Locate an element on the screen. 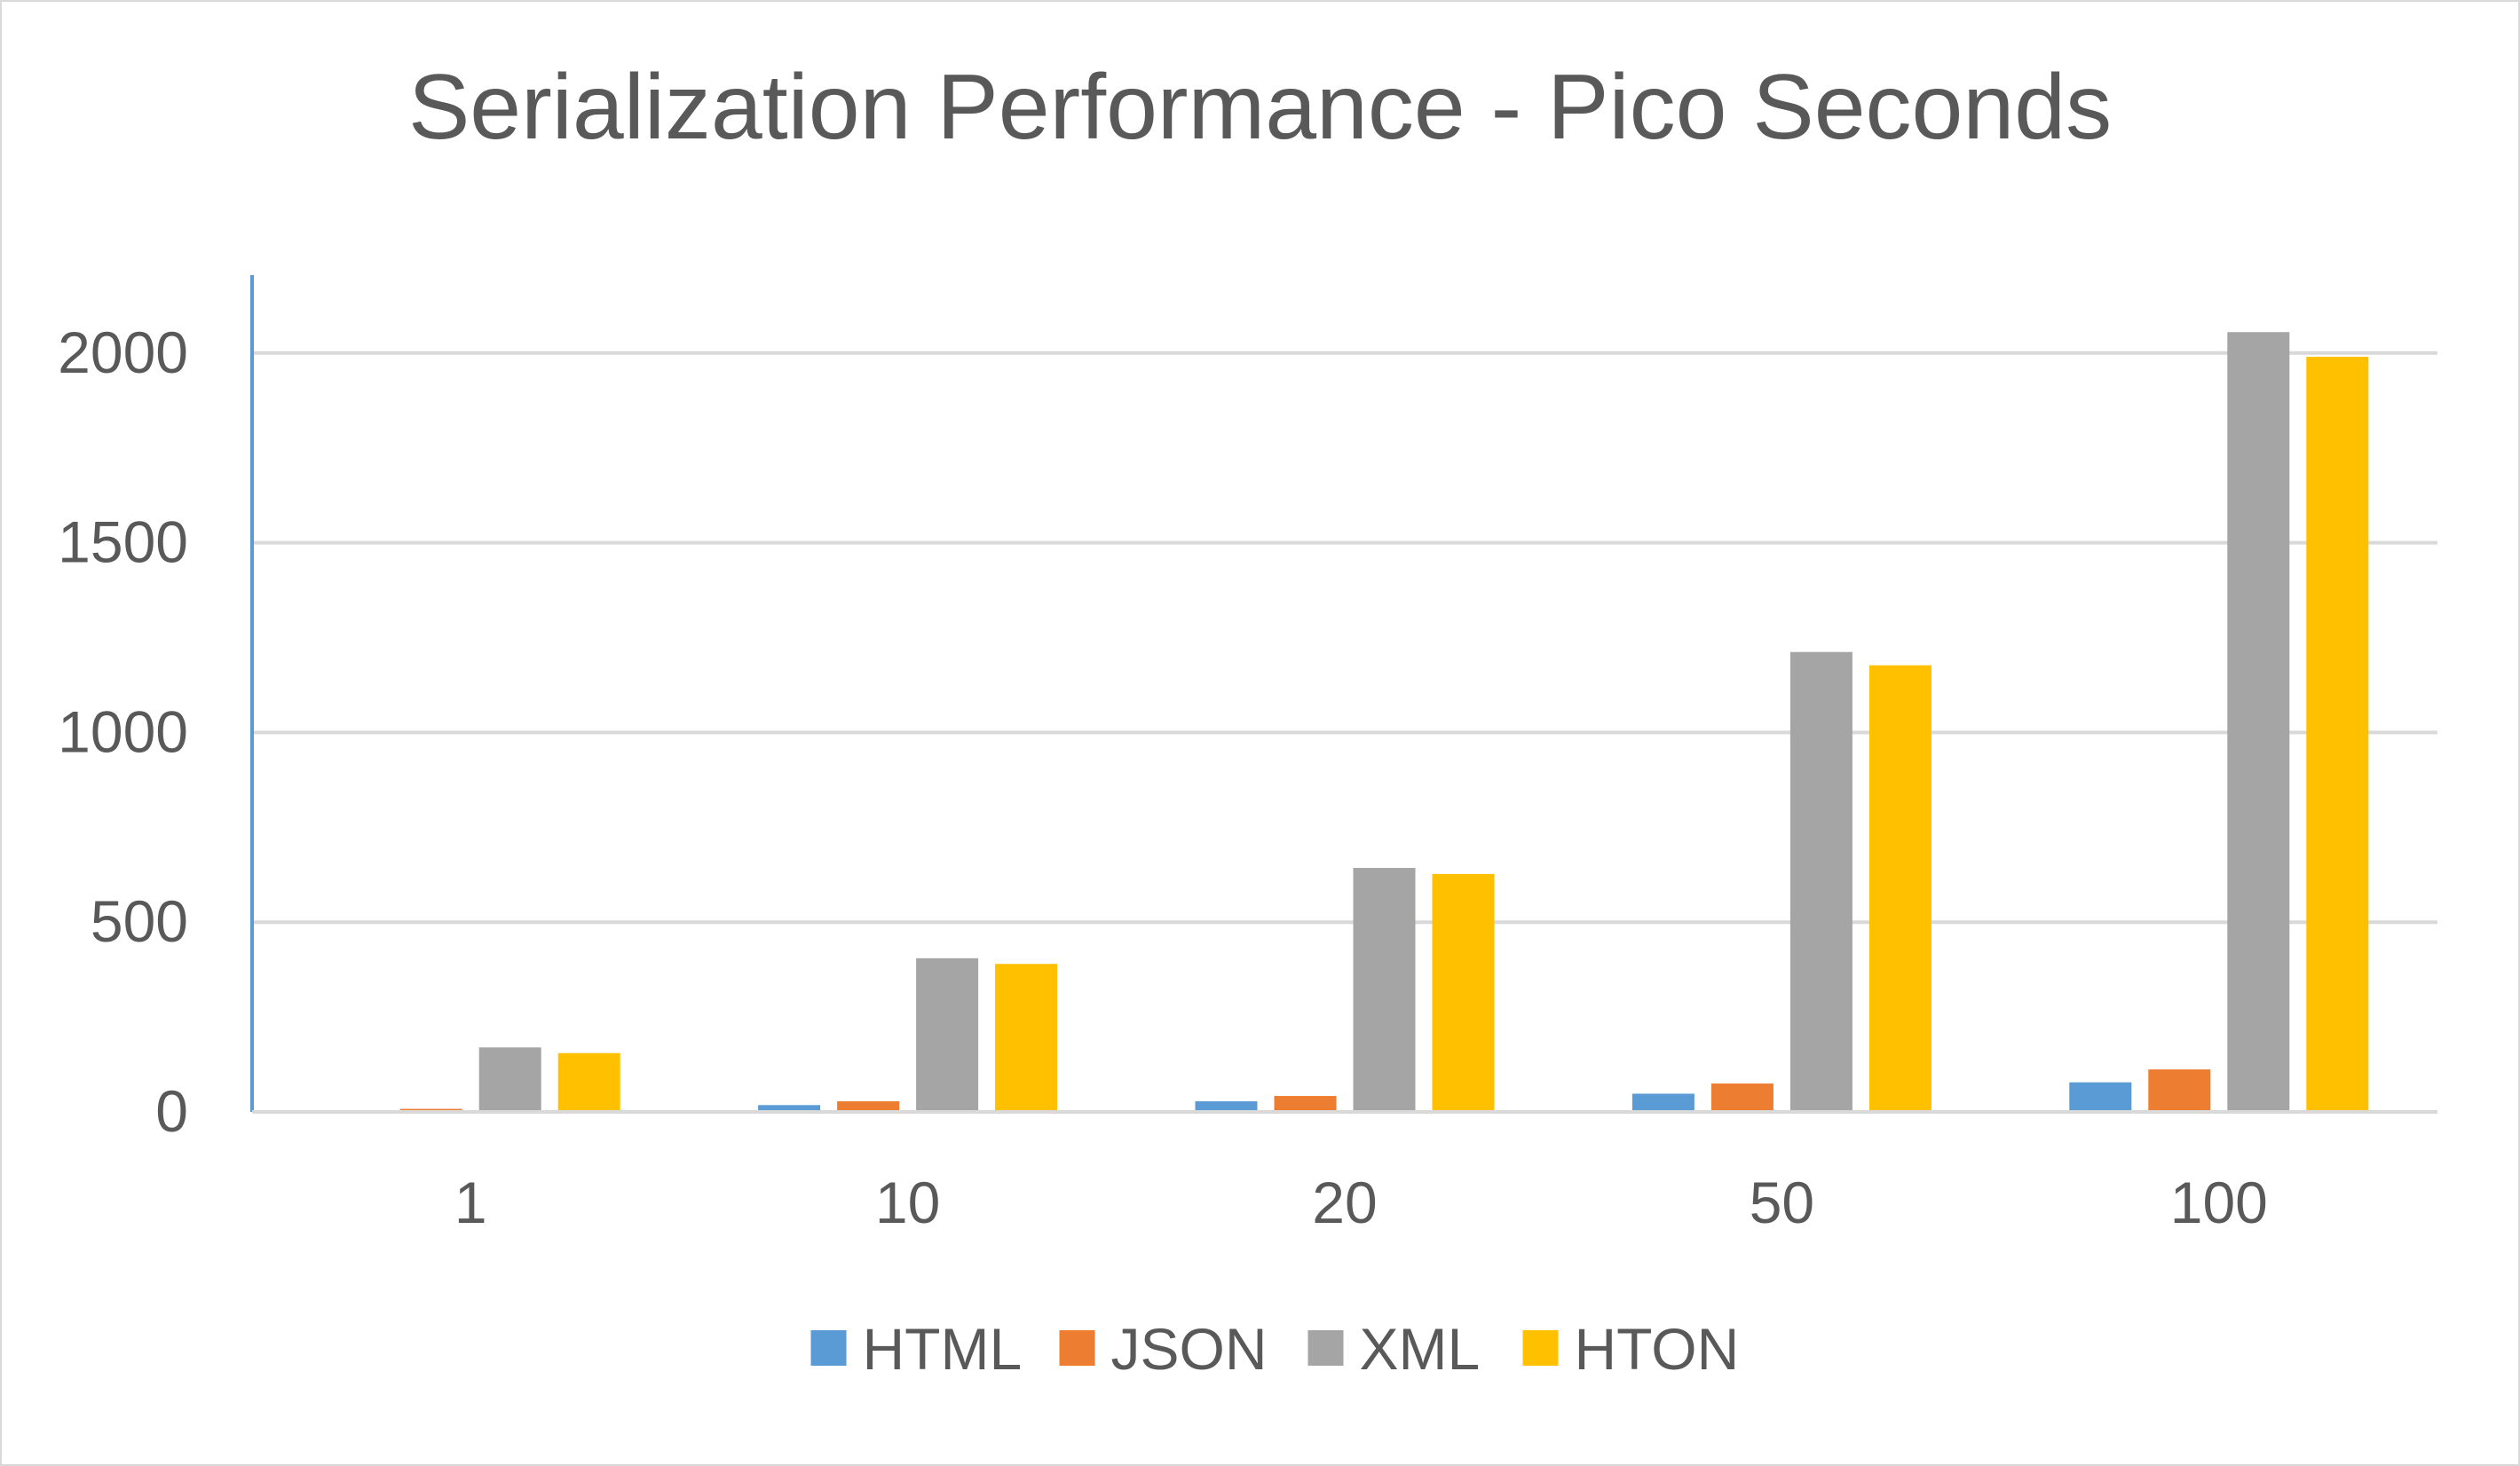 The image size is (2520, 1466). legend-swatch-hton is located at coordinates (1540, 1348).